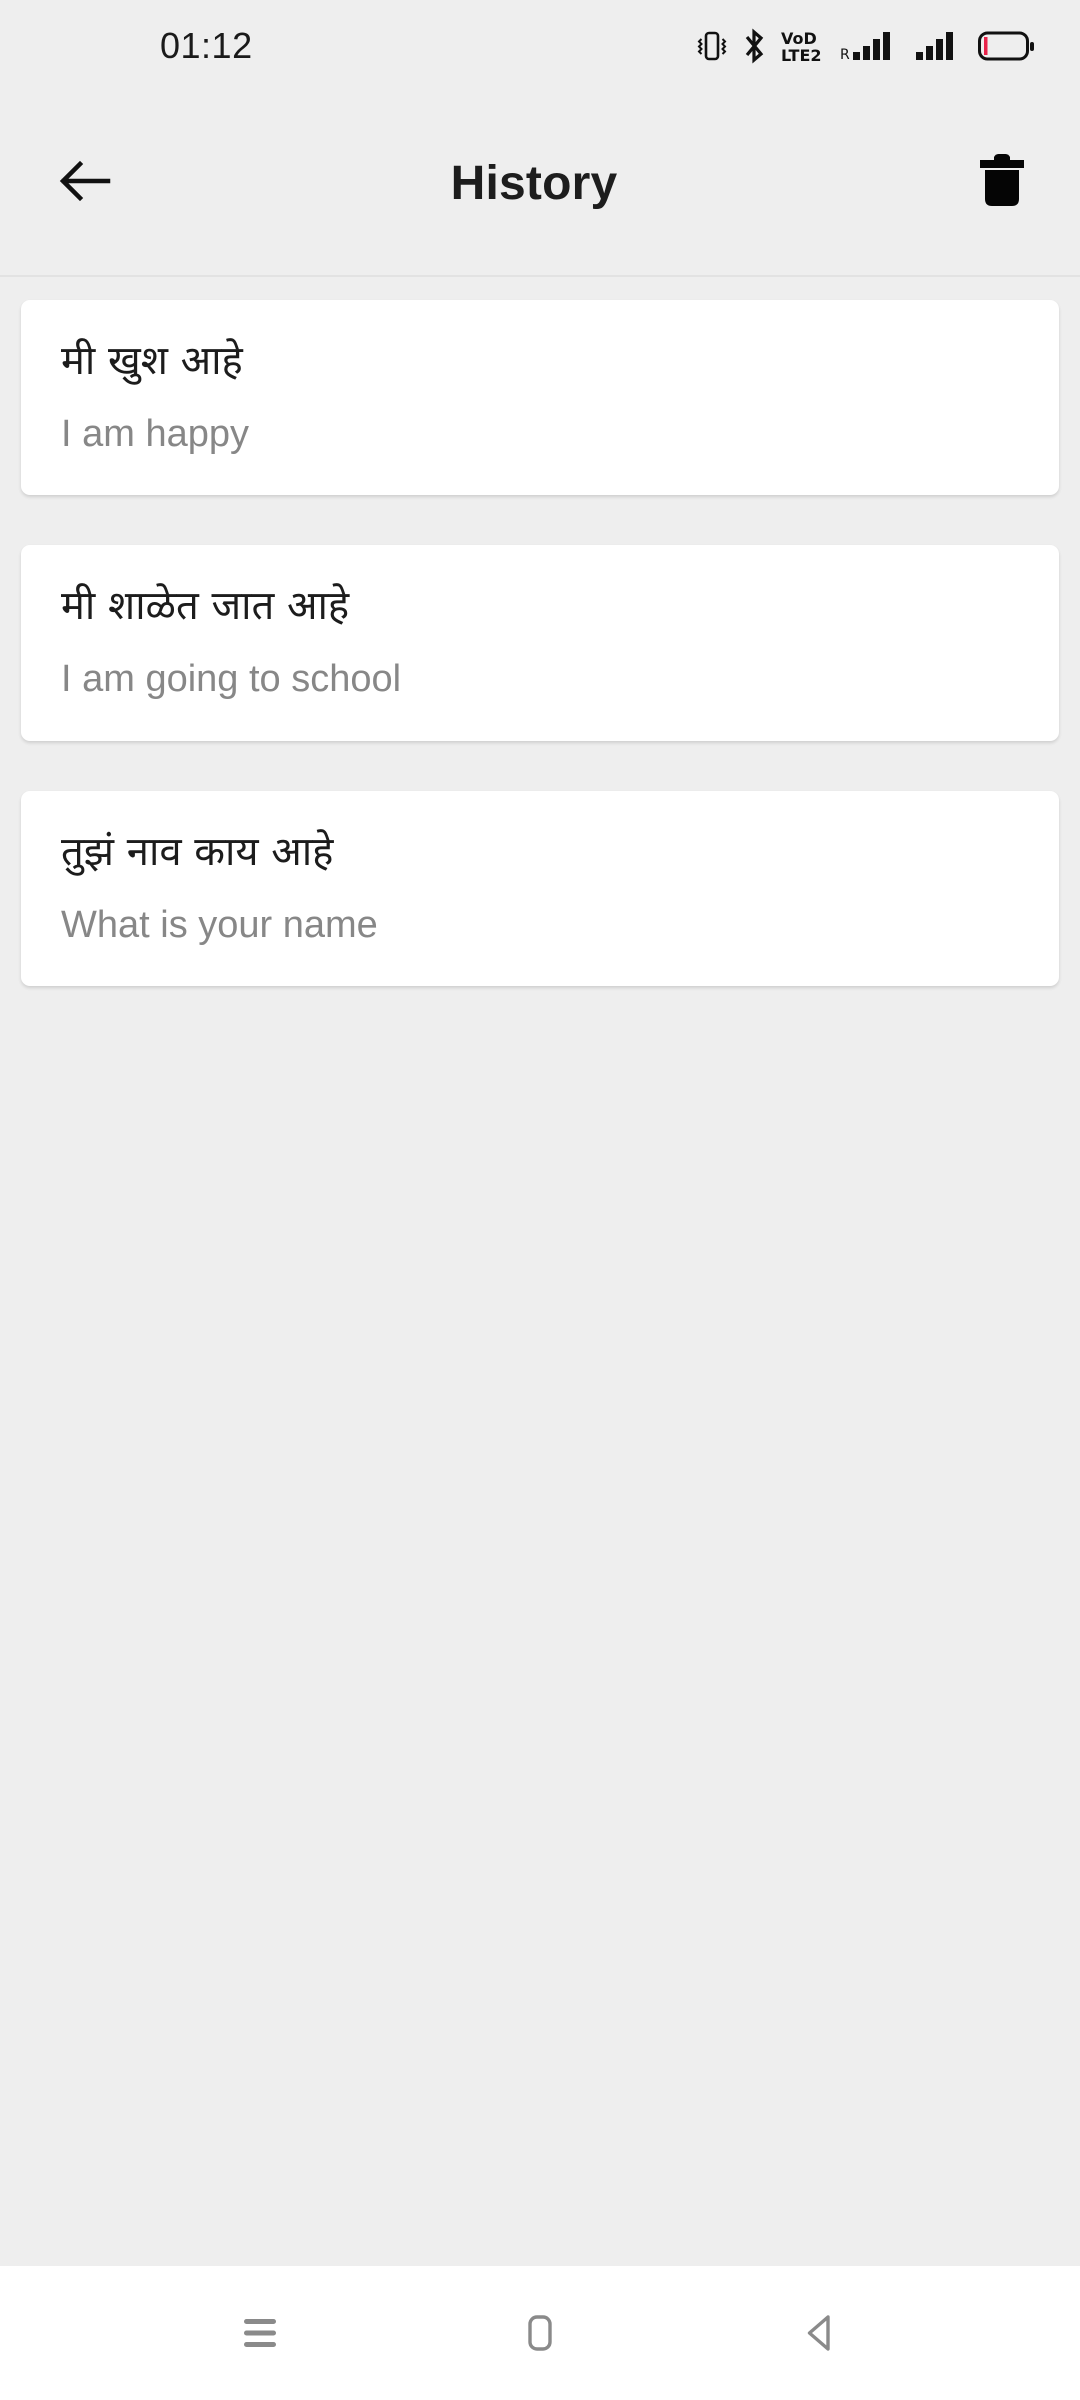 The height and width of the screenshot is (2400, 1080). Describe the element at coordinates (206, 45) in the screenshot. I see `status-clock: 01:12` at that location.